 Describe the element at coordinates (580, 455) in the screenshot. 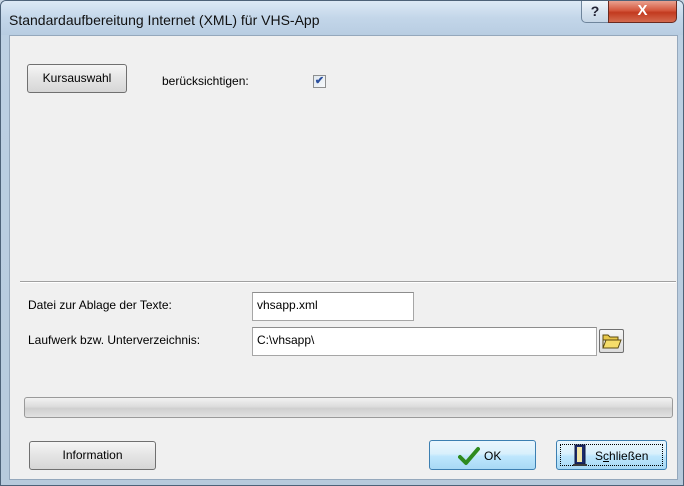

I see `exit-door-icon` at that location.